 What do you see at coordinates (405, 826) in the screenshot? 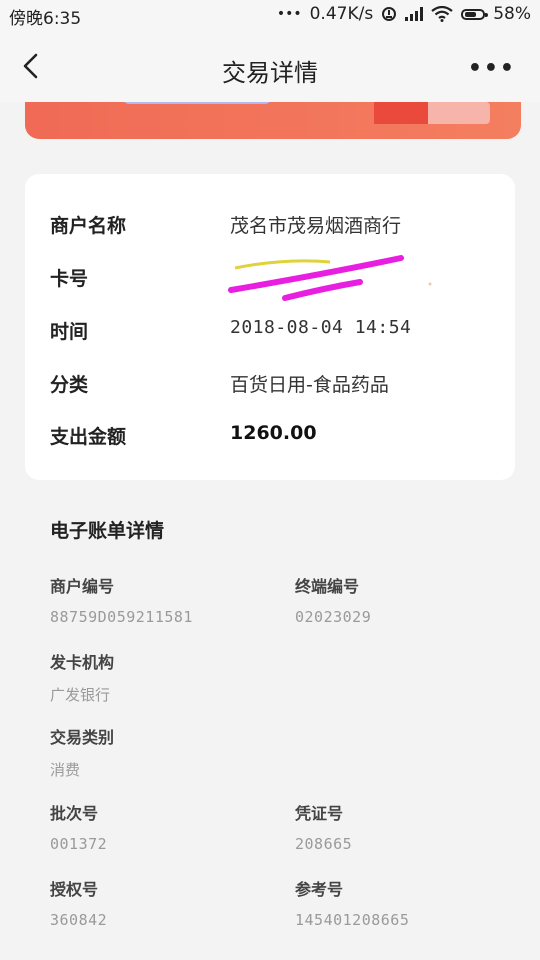
I see `voucher-number-field: 凭证号 208665` at bounding box center [405, 826].